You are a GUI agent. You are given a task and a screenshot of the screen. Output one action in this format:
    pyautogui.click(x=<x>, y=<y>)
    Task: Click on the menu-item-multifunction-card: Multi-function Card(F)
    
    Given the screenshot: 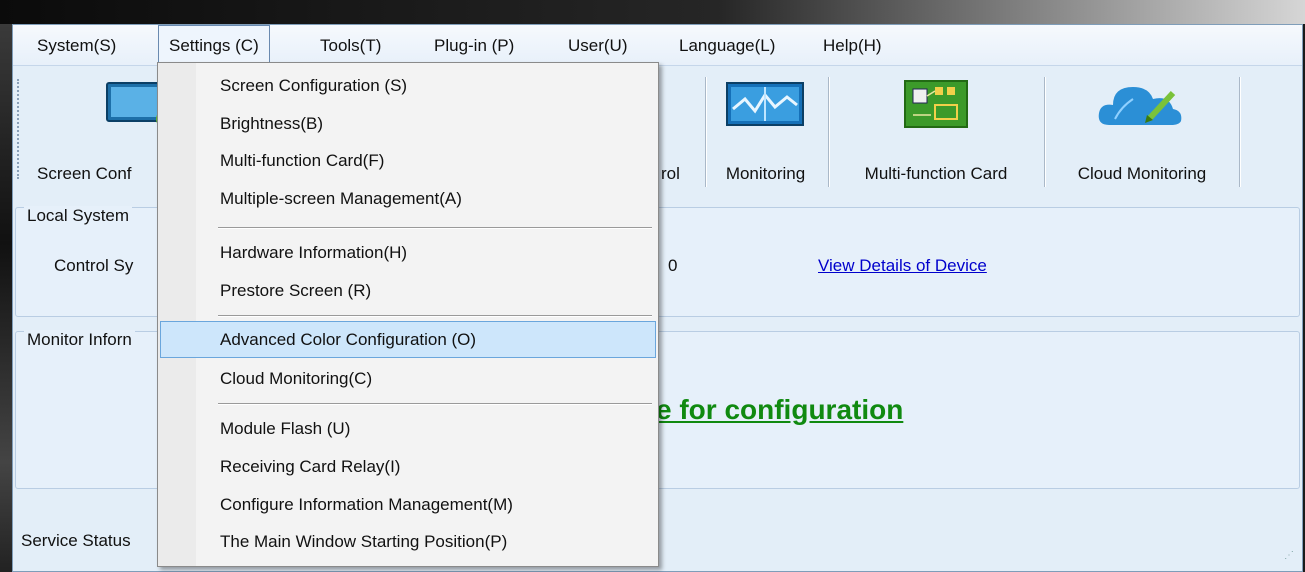 What is the action you would take?
    pyautogui.click(x=408, y=160)
    